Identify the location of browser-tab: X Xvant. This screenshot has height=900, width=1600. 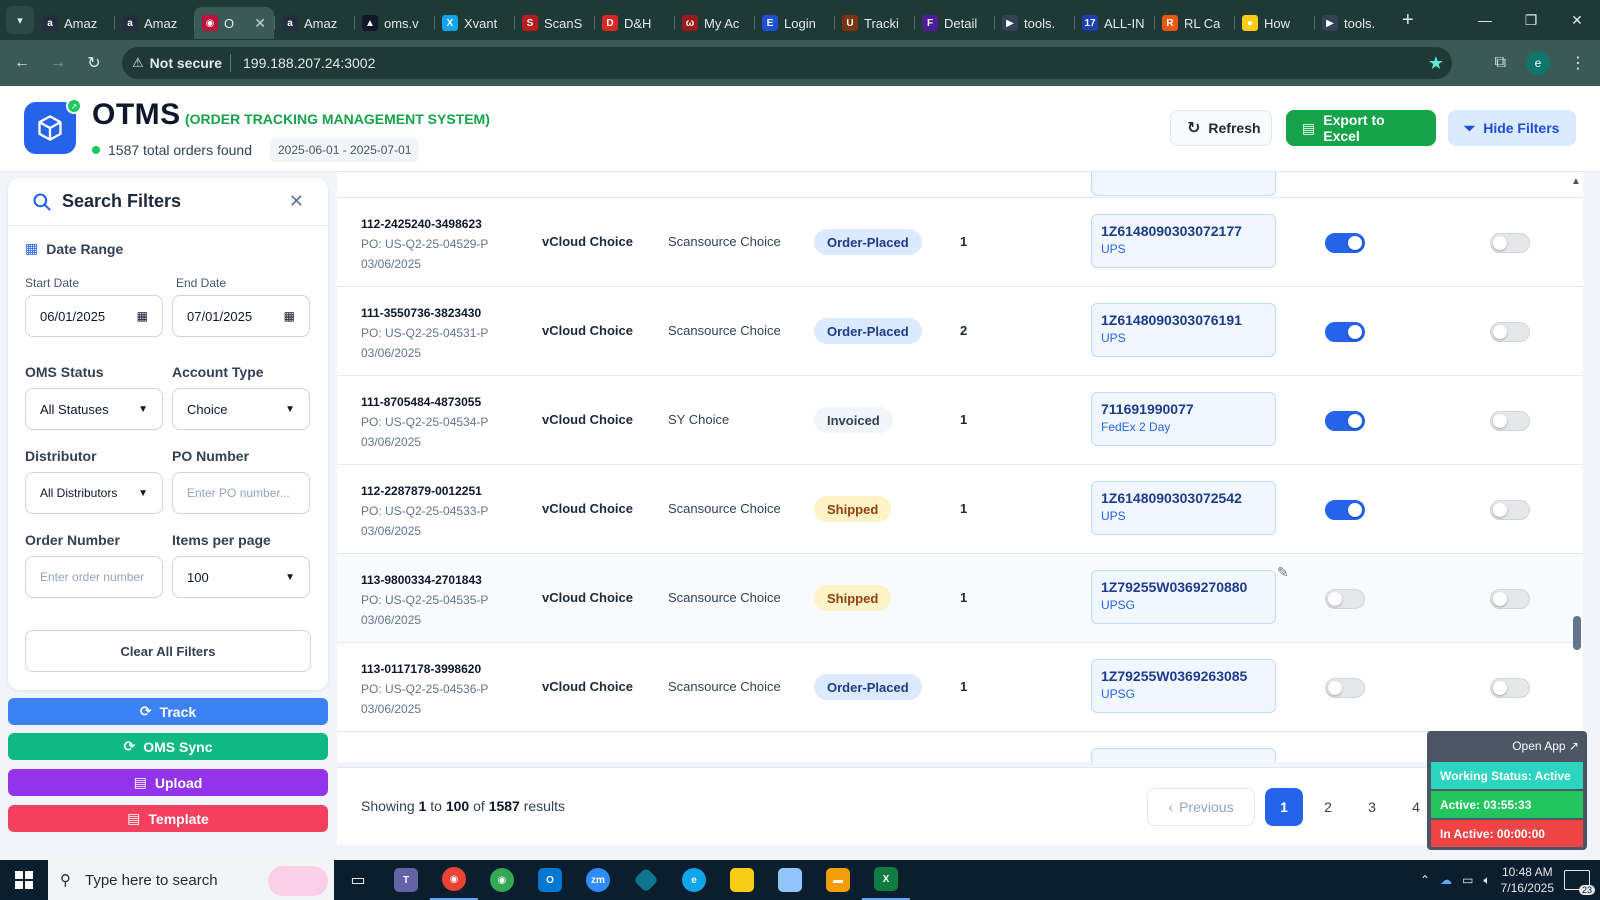
(474, 23).